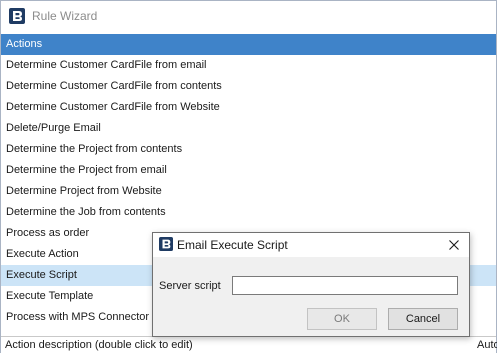 The height and width of the screenshot is (353, 497). What do you see at coordinates (190, 286) in the screenshot?
I see `server-script-label: Server script` at bounding box center [190, 286].